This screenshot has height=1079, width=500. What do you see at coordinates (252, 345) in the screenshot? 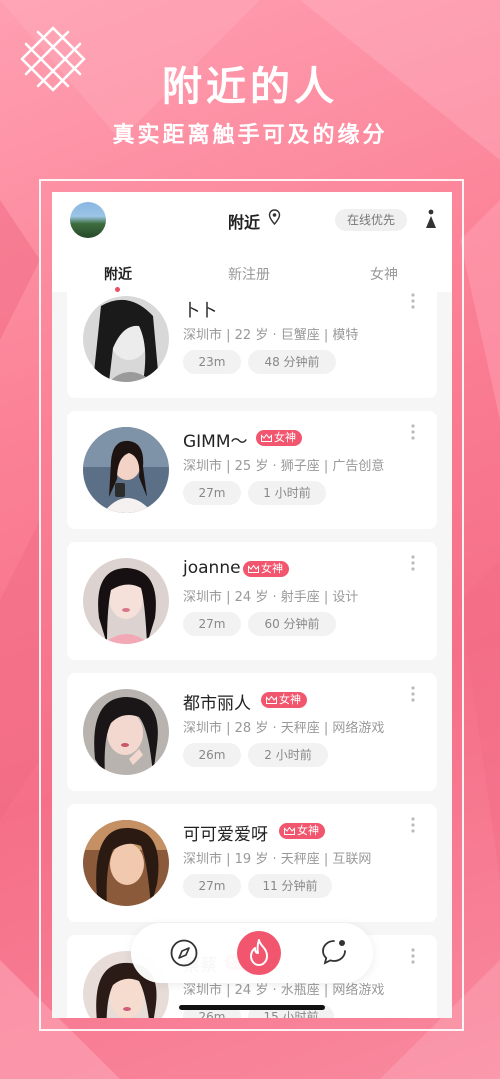
I see `user-card: 卜卜 深圳市 | 22 岁 · 巨蟹座 | 模特 23m 48 分钟前` at bounding box center [252, 345].